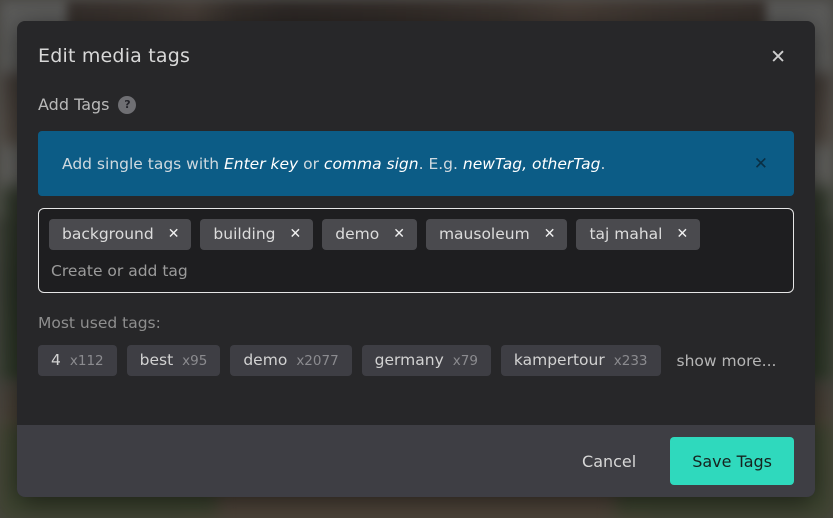  What do you see at coordinates (261, 163) in the screenshot?
I see `info-emphasis-enter-key: Enter key` at bounding box center [261, 163].